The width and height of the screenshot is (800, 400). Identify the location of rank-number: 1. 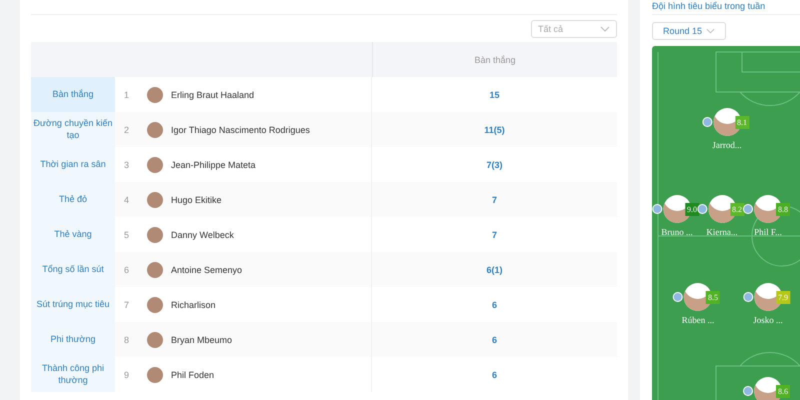
(127, 95).